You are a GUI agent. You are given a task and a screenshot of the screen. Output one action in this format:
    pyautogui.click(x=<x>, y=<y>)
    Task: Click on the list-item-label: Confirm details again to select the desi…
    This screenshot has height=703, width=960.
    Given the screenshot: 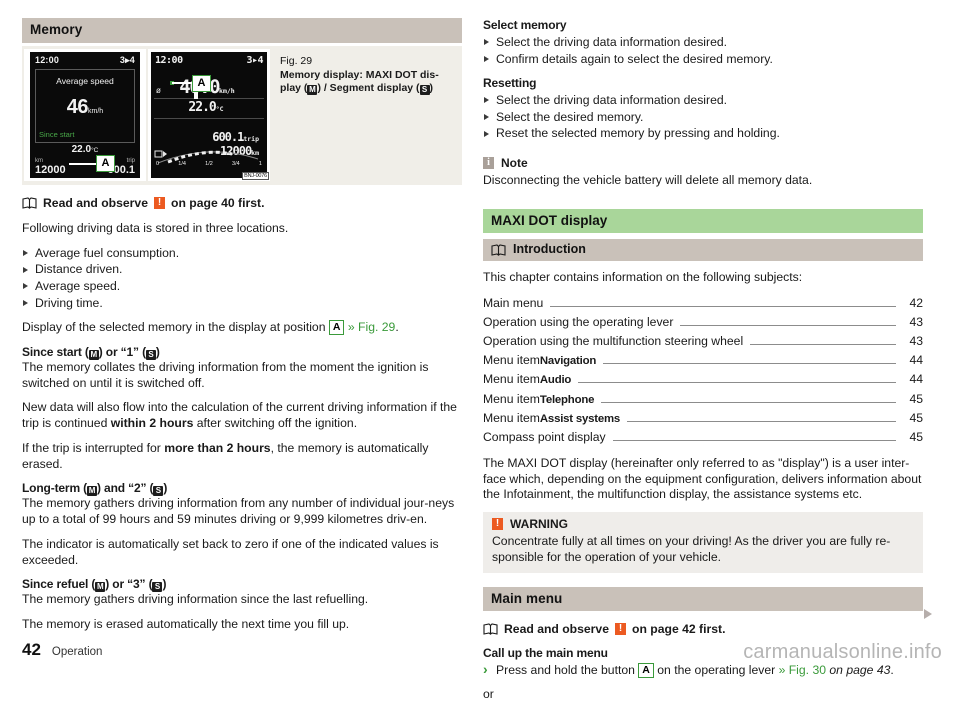 What is the action you would take?
    pyautogui.click(x=634, y=58)
    